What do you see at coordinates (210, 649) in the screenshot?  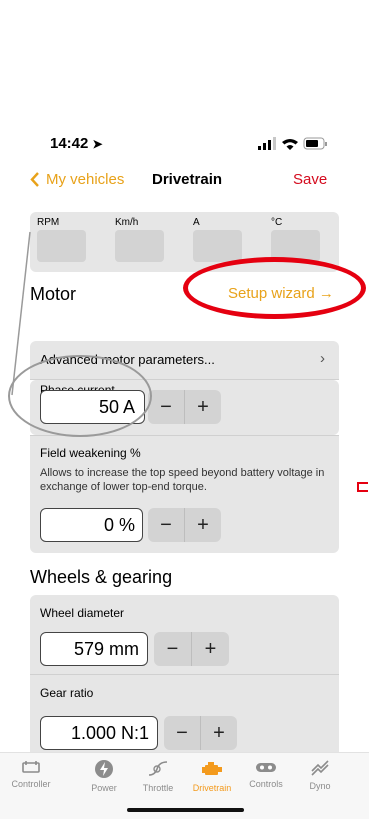 I see `wheel-diameter-increment-button: +` at bounding box center [210, 649].